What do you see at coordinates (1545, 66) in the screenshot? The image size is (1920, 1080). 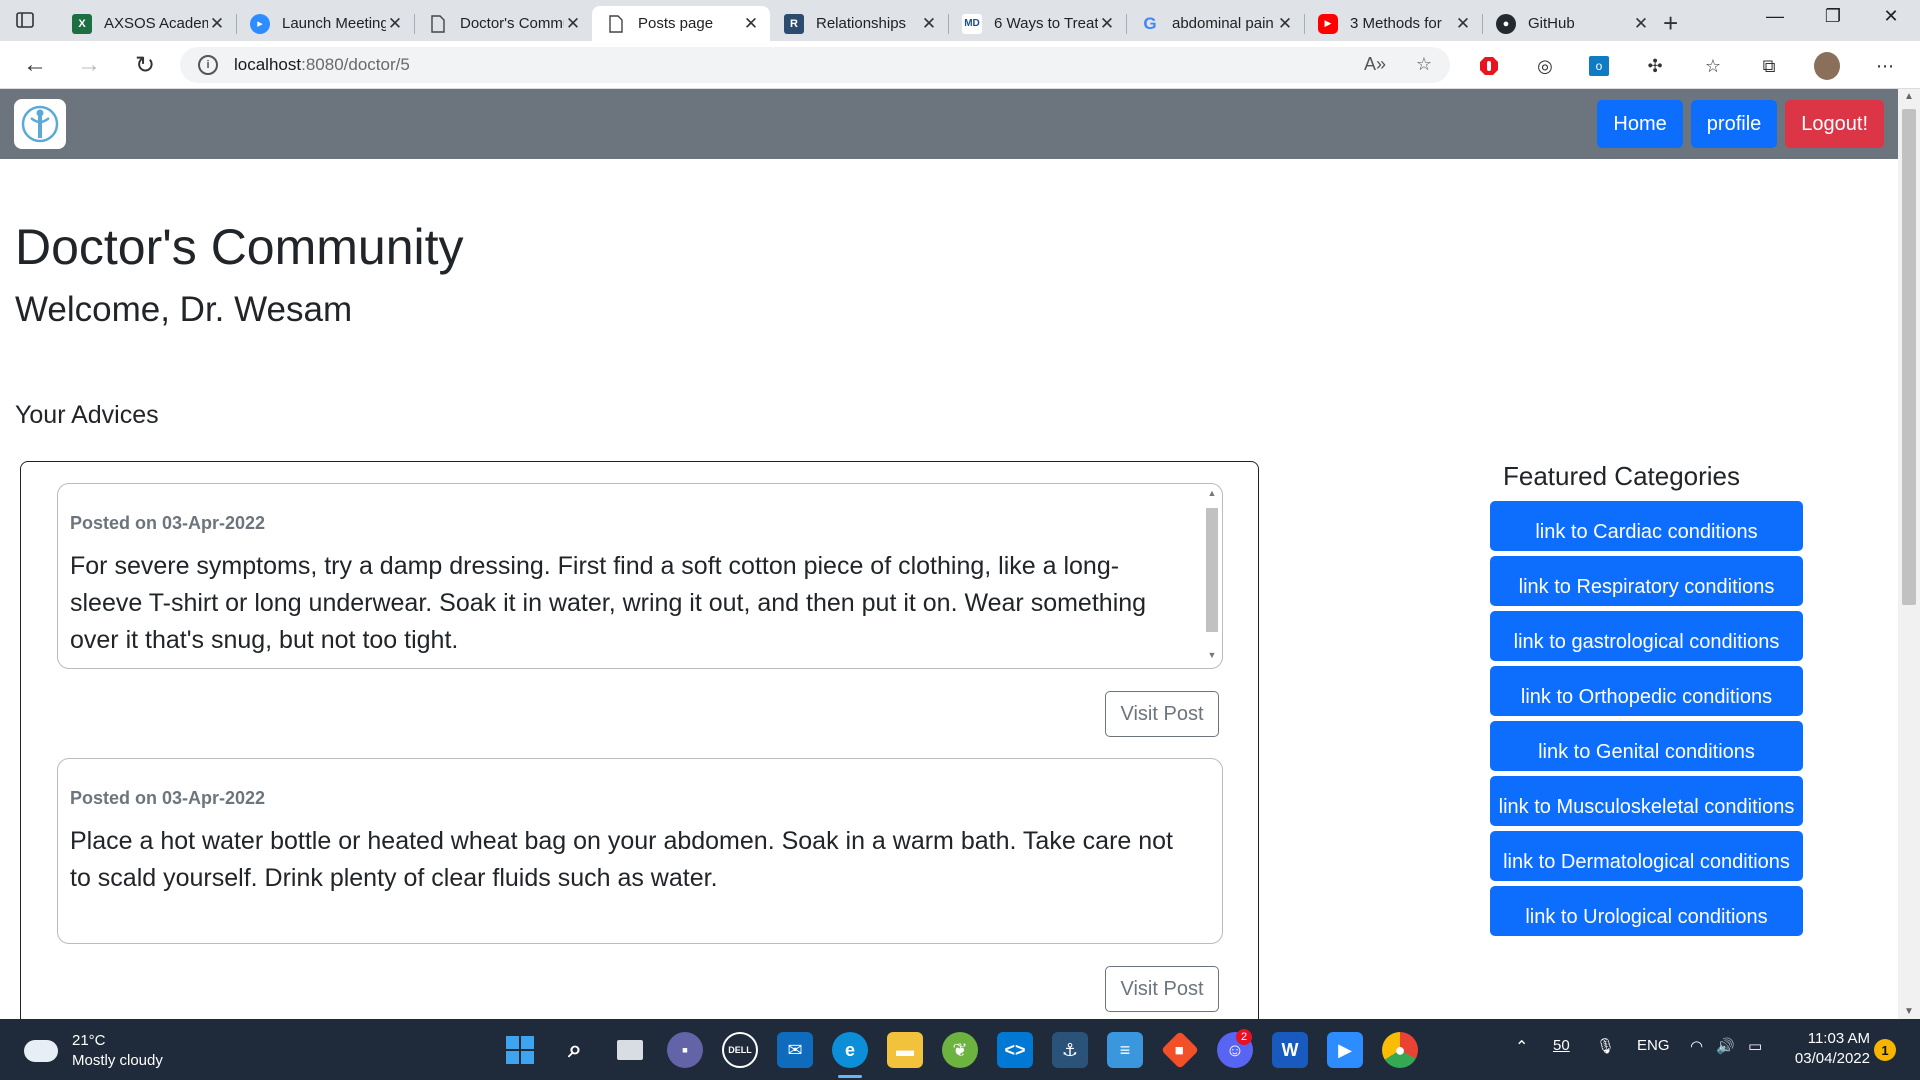 I see `extension-circle-icon: ◎` at bounding box center [1545, 66].